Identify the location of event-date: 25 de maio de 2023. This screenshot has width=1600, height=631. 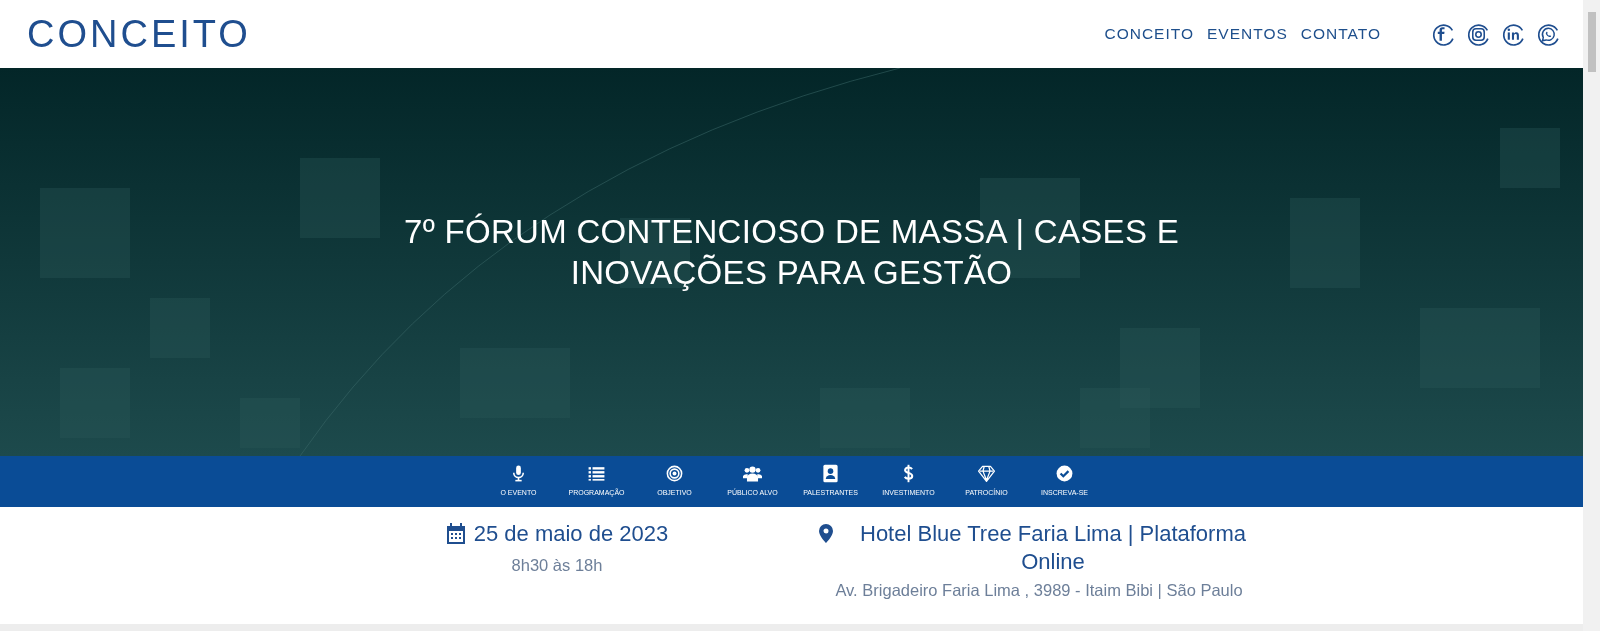
(571, 534).